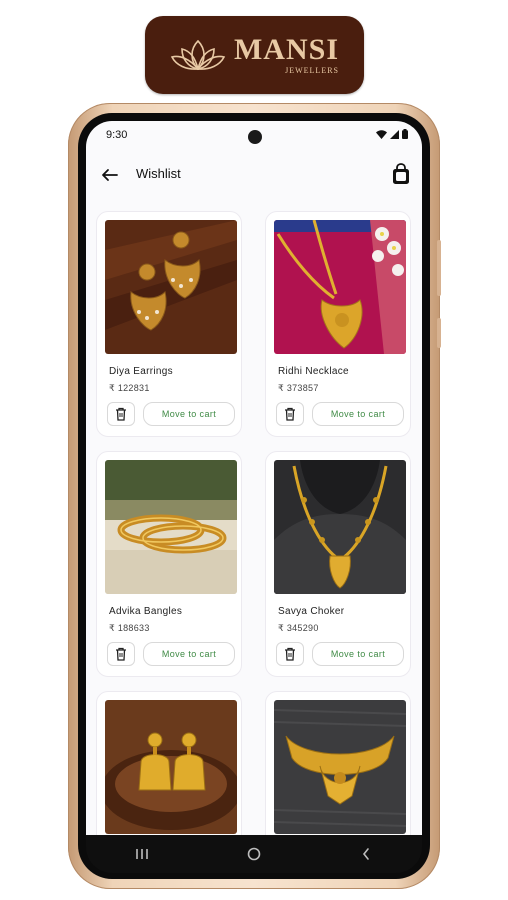 The height and width of the screenshot is (900, 508). What do you see at coordinates (117, 135) in the screenshot?
I see `status-time: 9:30` at bounding box center [117, 135].